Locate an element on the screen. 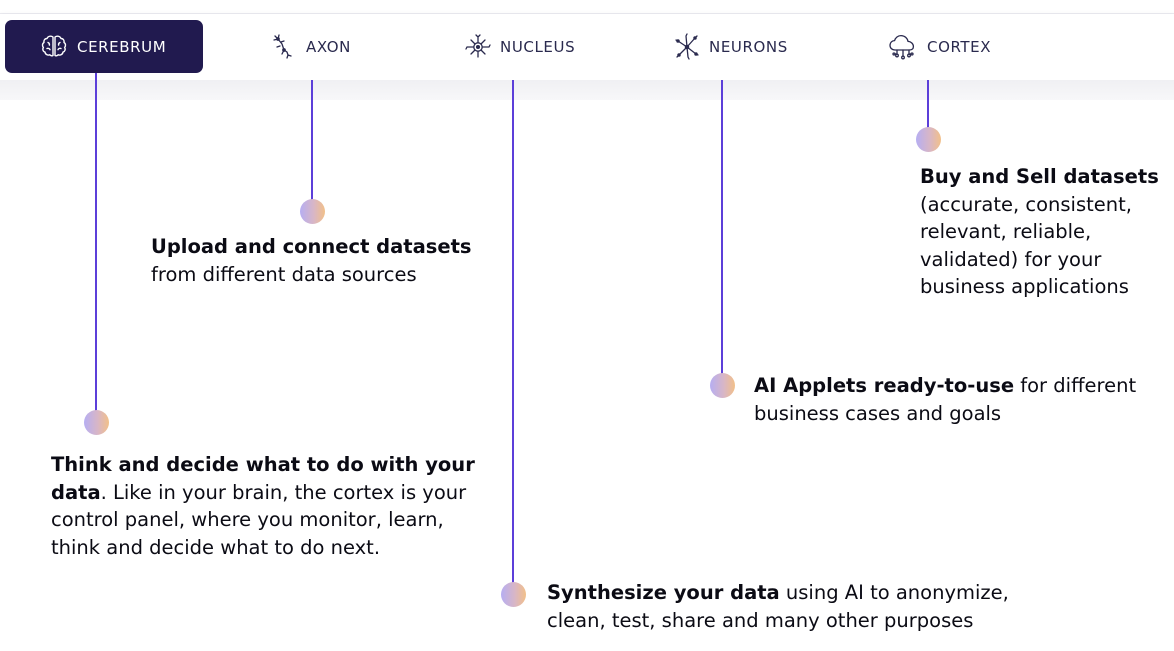  neurons-connector-line is located at coordinates (722, 232).